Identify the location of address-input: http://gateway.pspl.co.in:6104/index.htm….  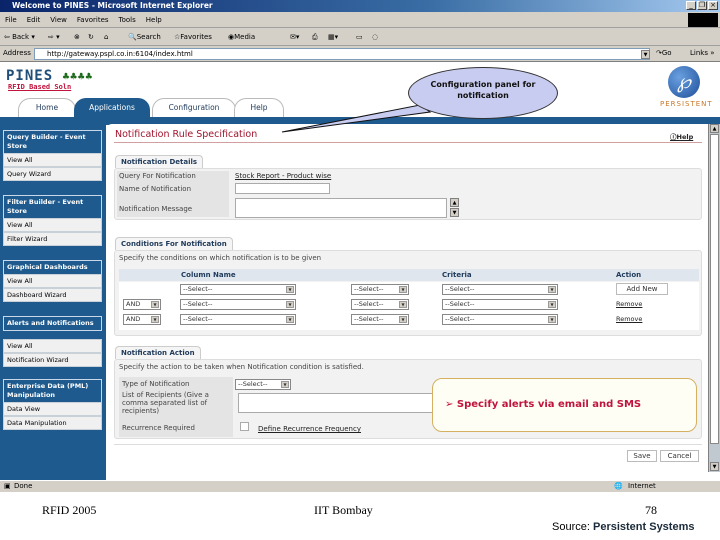
(342, 54).